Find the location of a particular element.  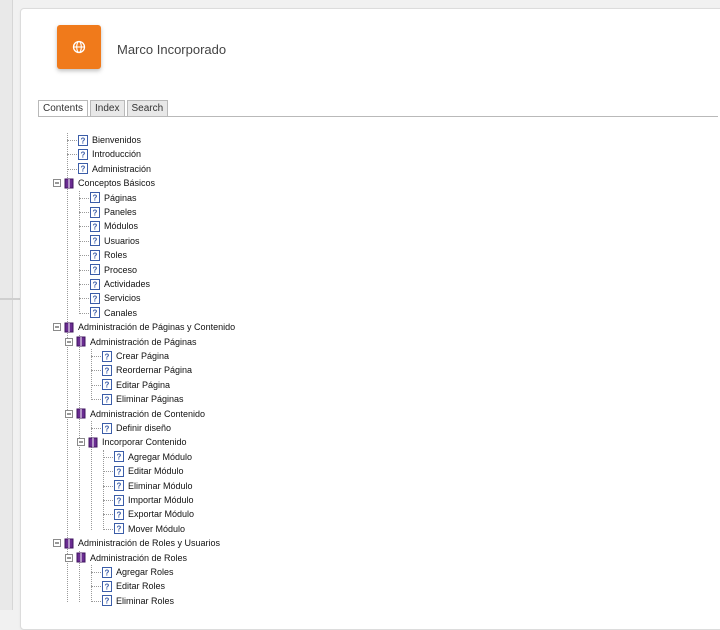

tree-item: ? Exportar Módulo is located at coordinates (154, 514).